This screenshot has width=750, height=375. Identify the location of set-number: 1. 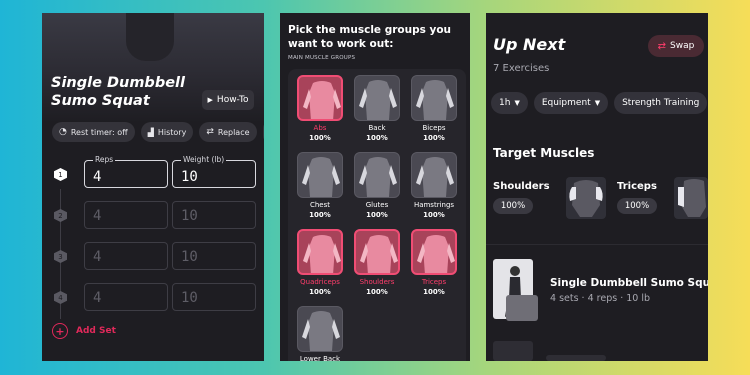
(60, 174).